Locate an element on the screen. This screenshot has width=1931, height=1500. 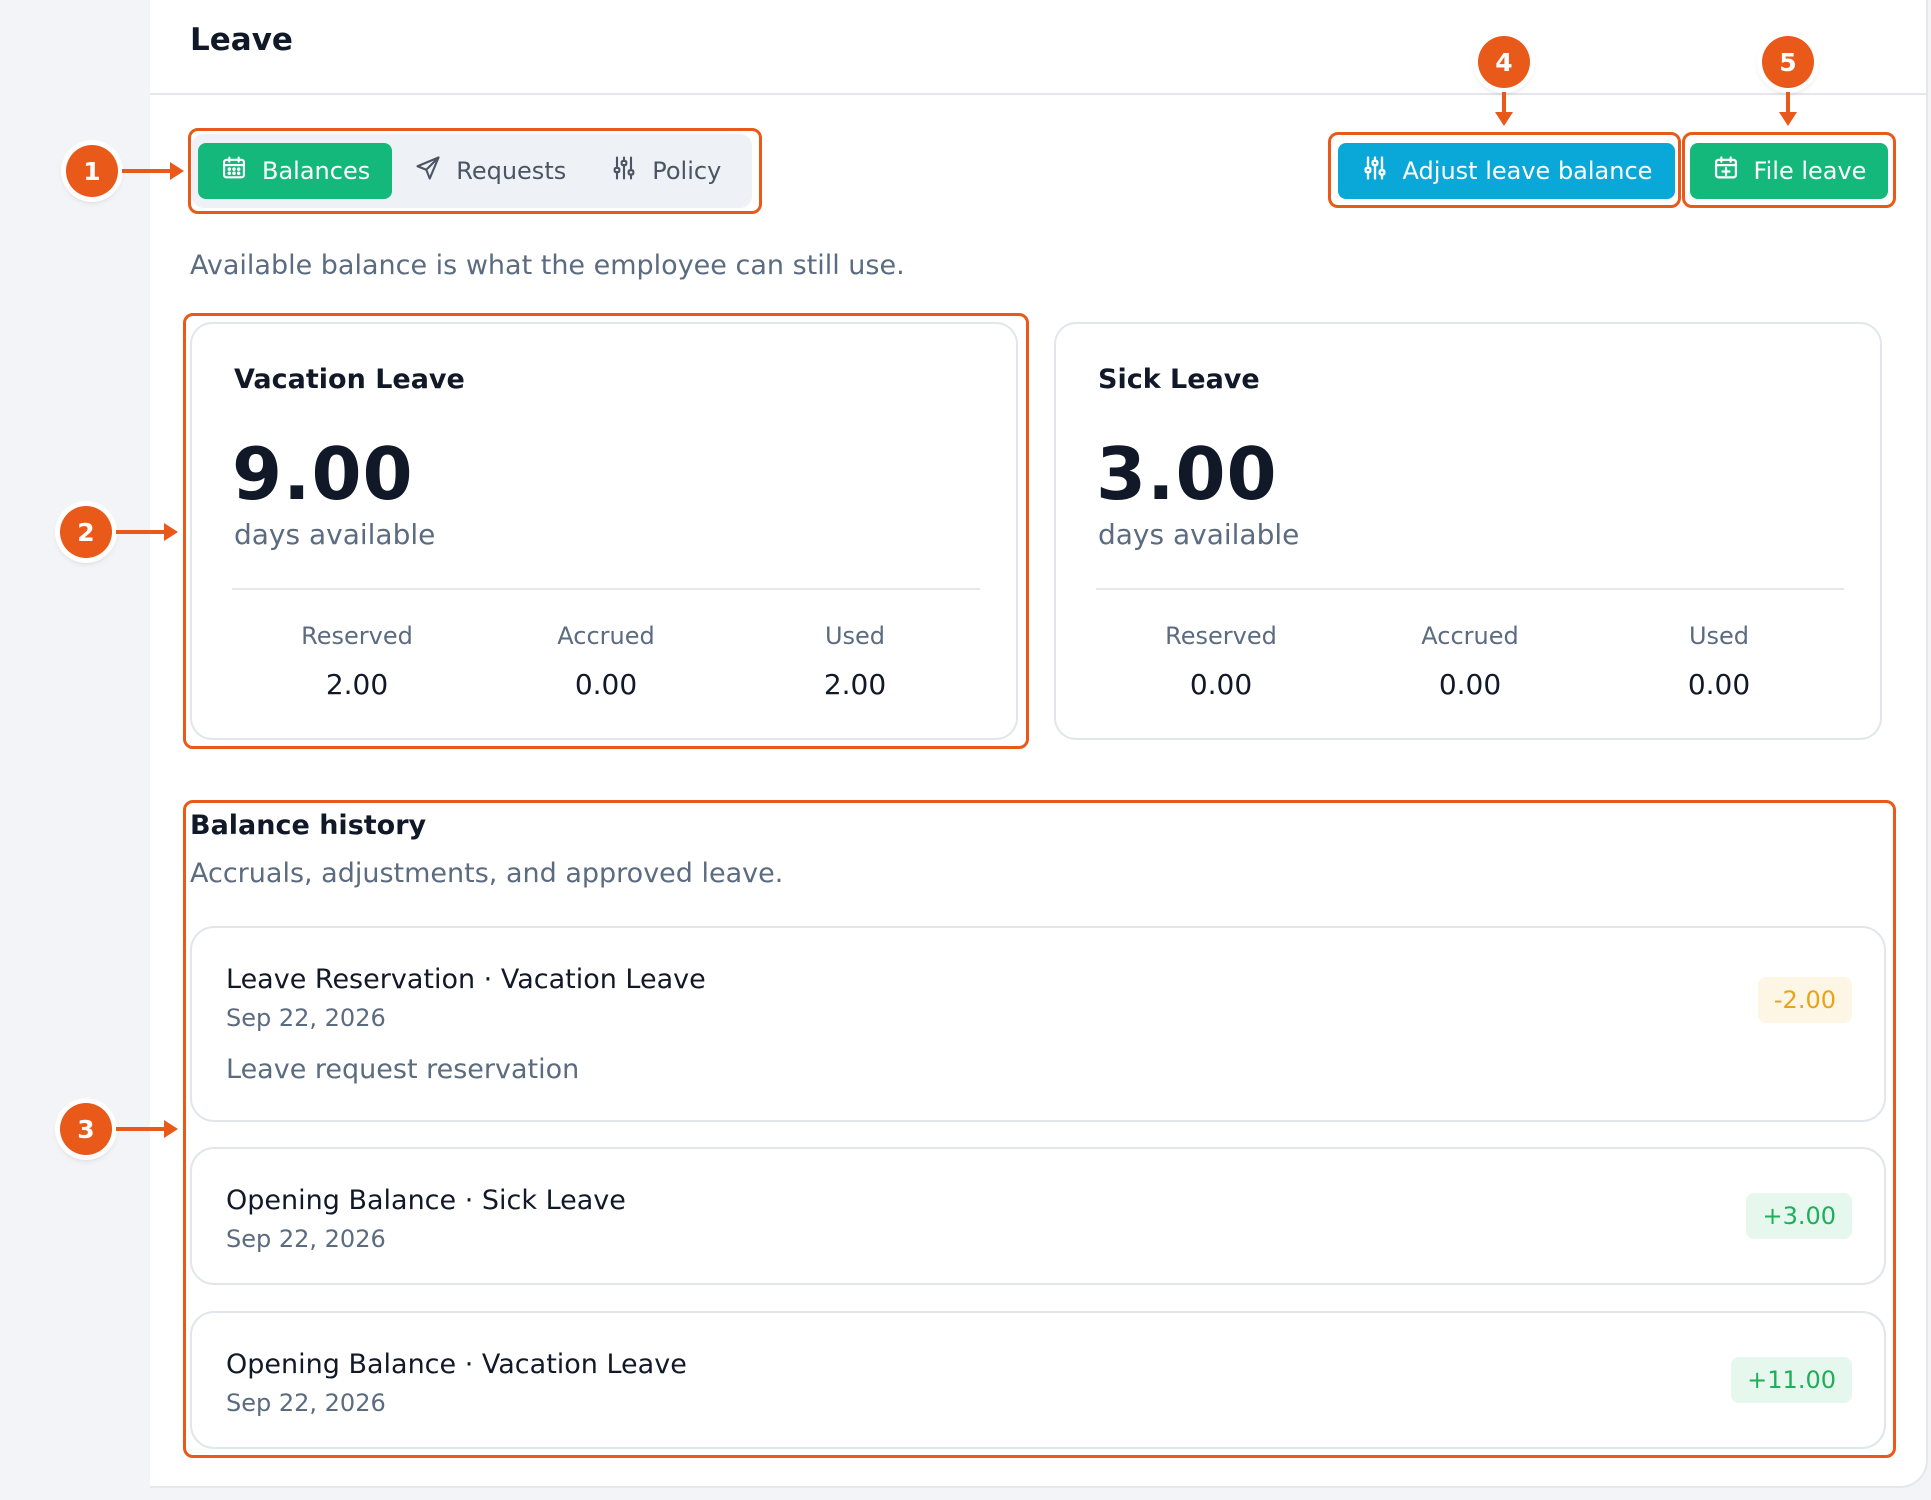
callout-outline-file-leave is located at coordinates (1789, 170).